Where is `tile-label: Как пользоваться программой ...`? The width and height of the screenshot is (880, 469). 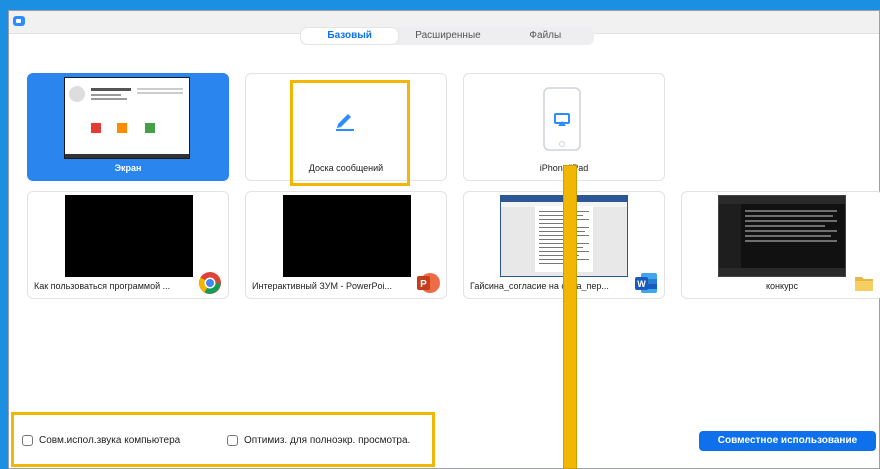
tile-label: Как пользоваться программой ... is located at coordinates (102, 286).